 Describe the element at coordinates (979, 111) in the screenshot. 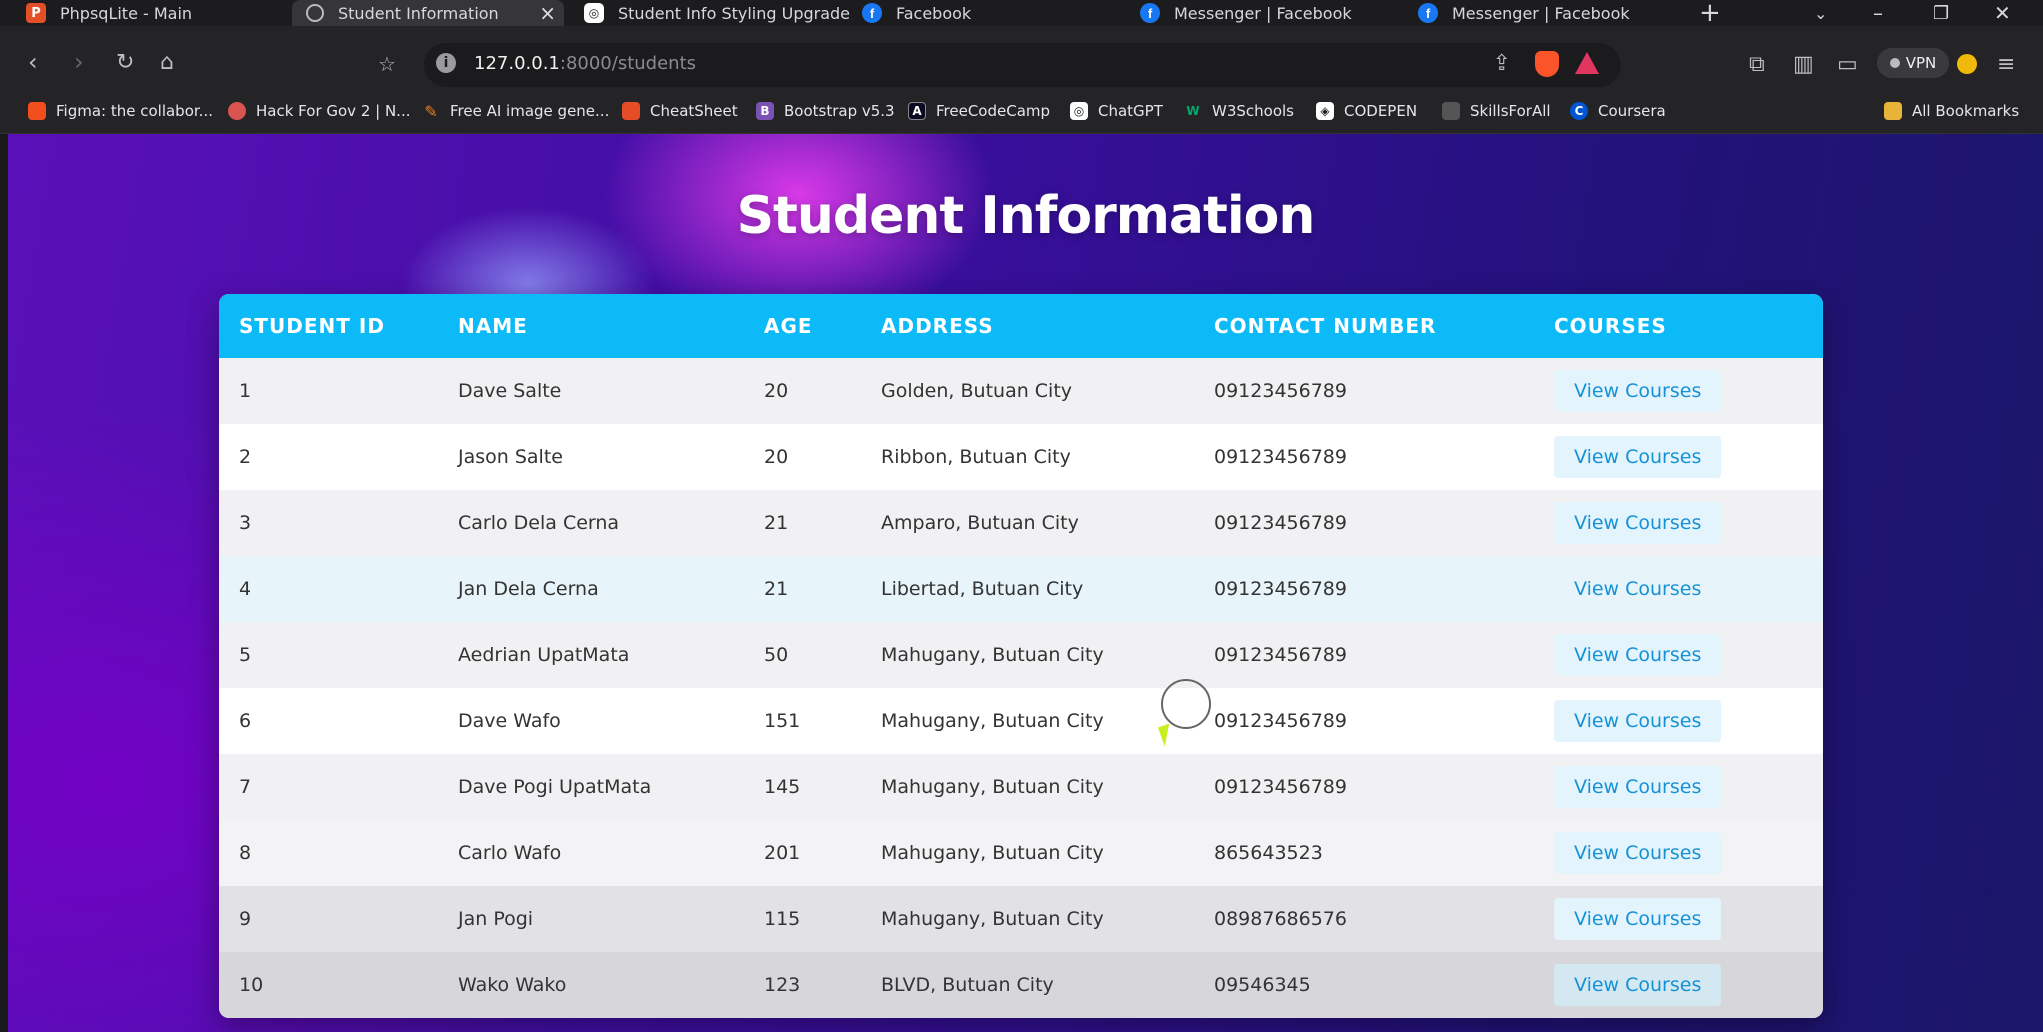

I see `bookmark-freecodecamp: A FreeCodeCamp` at that location.